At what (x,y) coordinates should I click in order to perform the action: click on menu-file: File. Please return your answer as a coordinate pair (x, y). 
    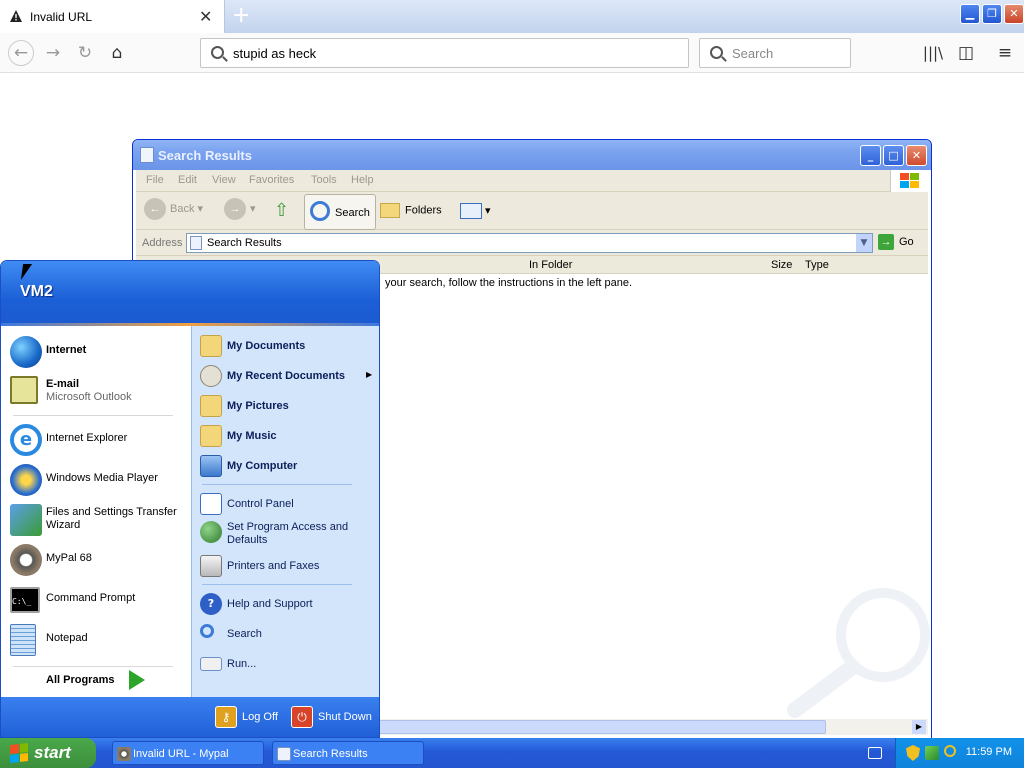
    Looking at the image, I should click on (155, 180).